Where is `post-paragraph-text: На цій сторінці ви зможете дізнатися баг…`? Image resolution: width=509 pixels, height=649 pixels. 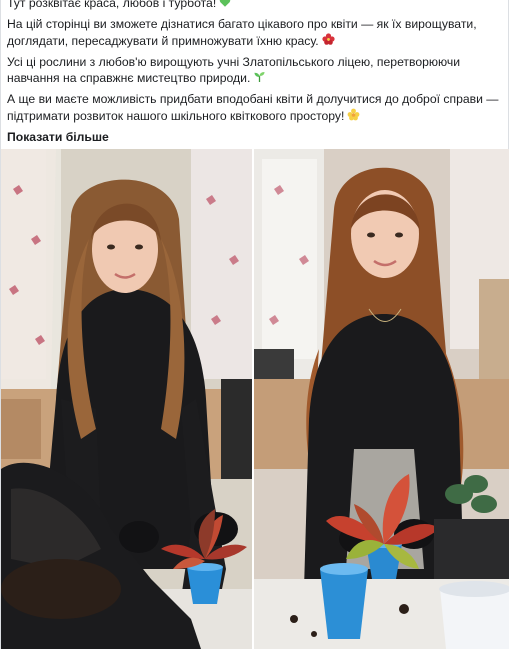
post-paragraph-text: На цій сторінці ви зможете дізнатися баг… is located at coordinates (242, 32).